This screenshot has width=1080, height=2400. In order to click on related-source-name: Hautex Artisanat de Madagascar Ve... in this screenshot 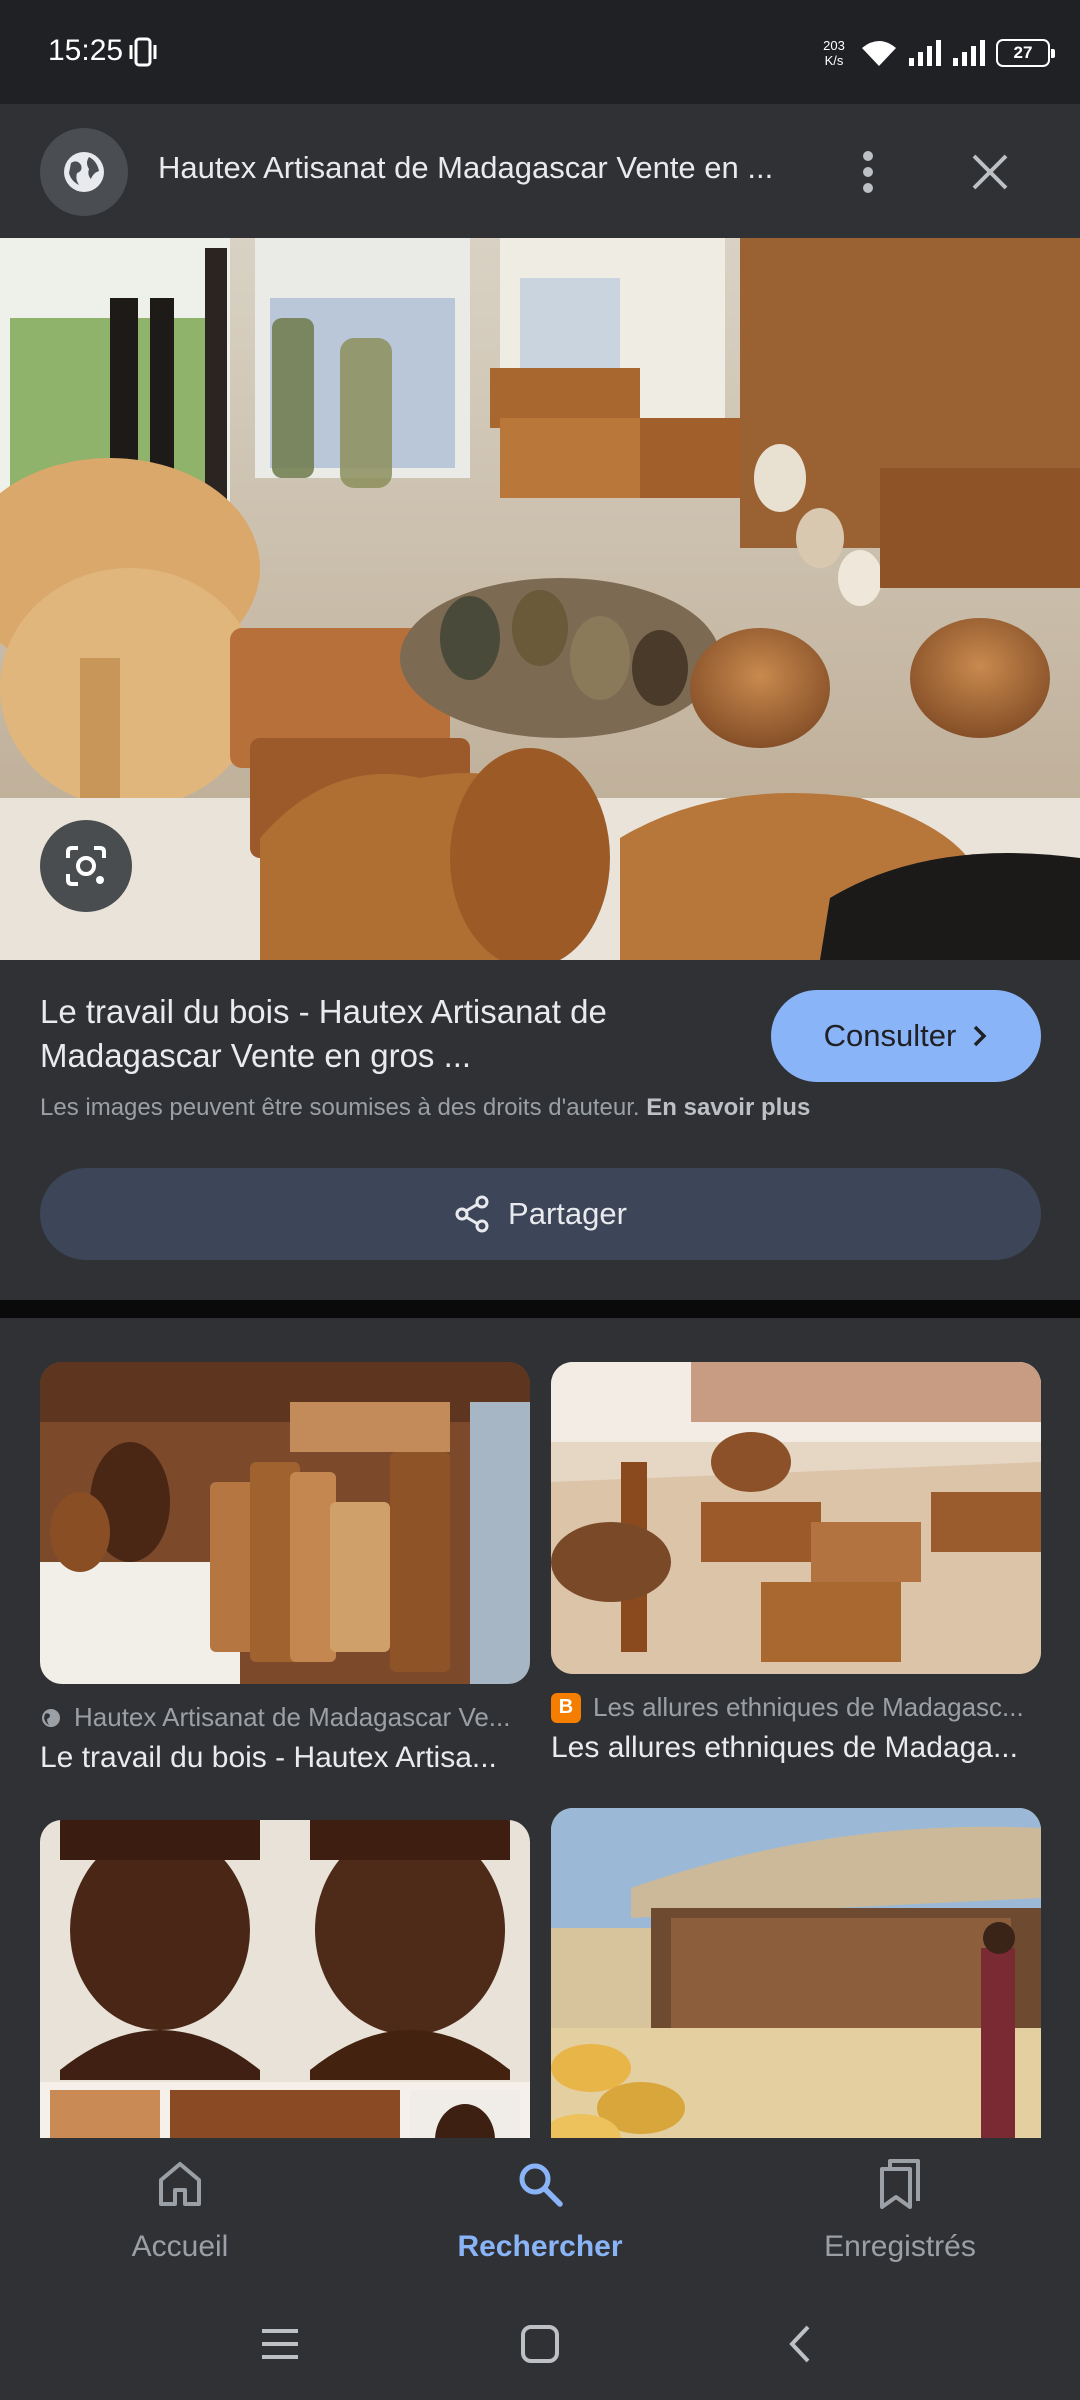, I will do `click(292, 1717)`.